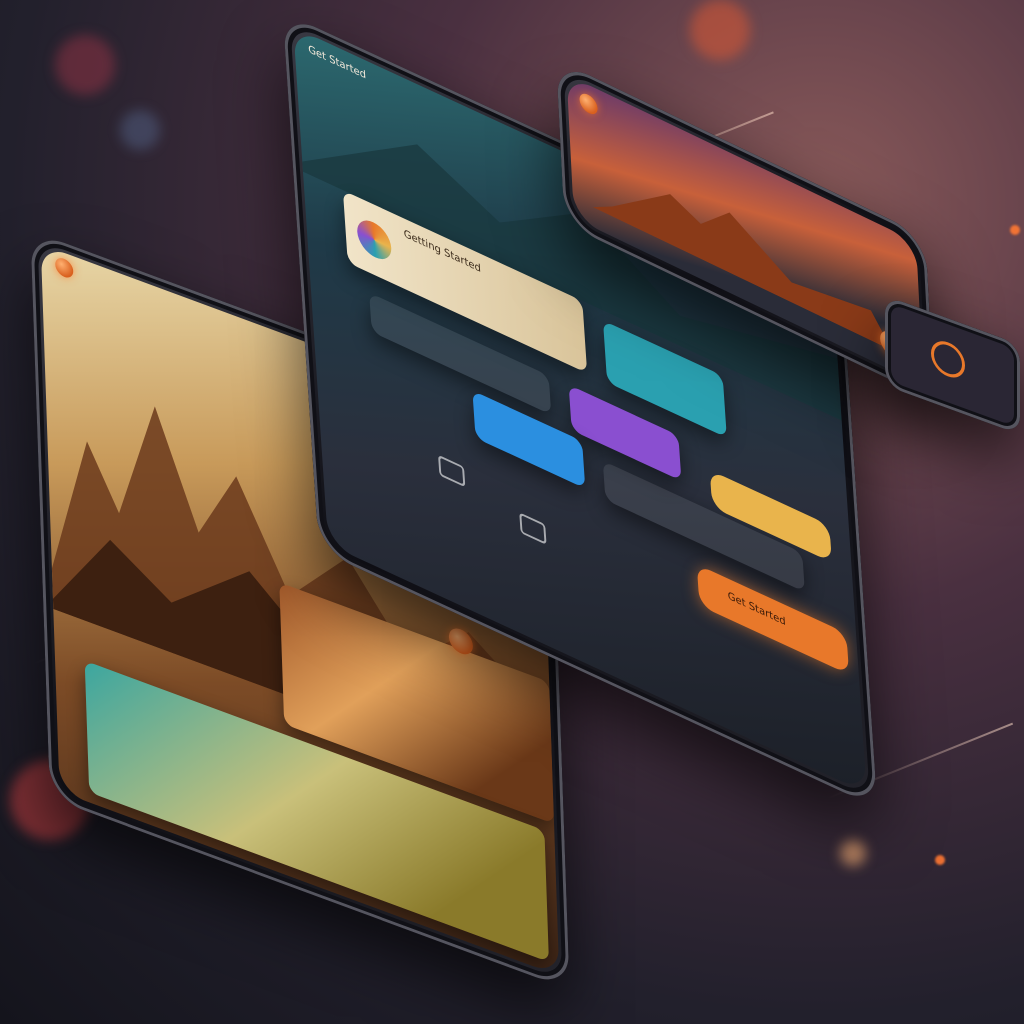 The width and height of the screenshot is (1024, 1024). Describe the element at coordinates (757, 609) in the screenshot. I see `get-started-label: Get Started` at that location.